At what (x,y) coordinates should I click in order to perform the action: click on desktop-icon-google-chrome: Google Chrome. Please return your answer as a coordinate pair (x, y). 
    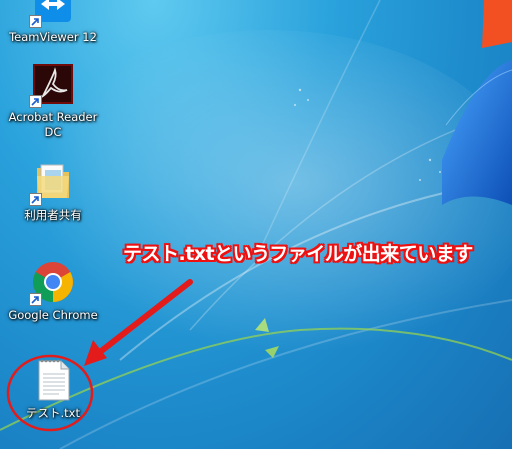
    Looking at the image, I should click on (53, 291).